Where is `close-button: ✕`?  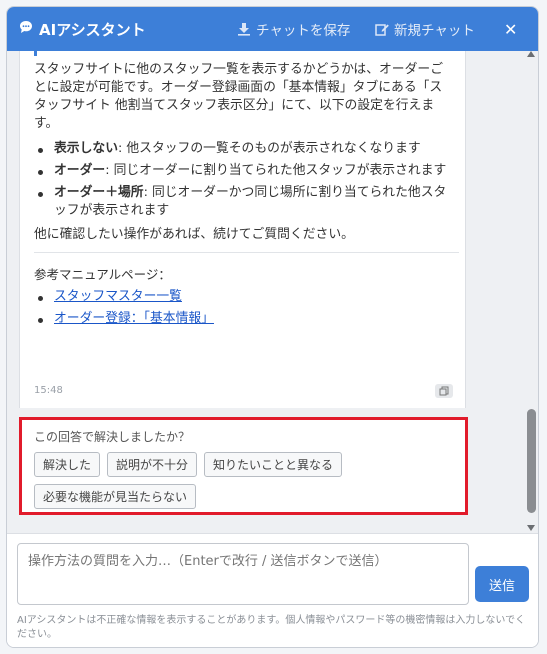 close-button: ✕ is located at coordinates (513, 29).